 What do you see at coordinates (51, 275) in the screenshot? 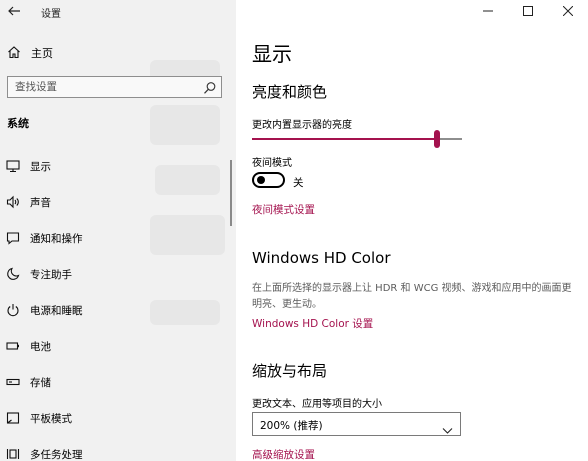
I see `sidebar-item-label: 专注助手` at bounding box center [51, 275].